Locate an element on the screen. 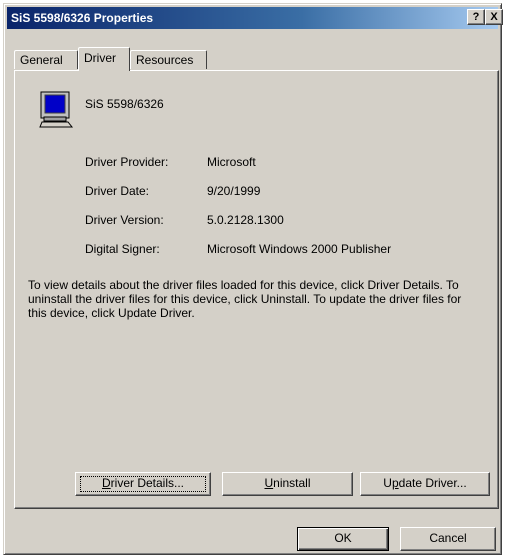 The height and width of the screenshot is (558, 505). help-icon: ? is located at coordinates (476, 17).